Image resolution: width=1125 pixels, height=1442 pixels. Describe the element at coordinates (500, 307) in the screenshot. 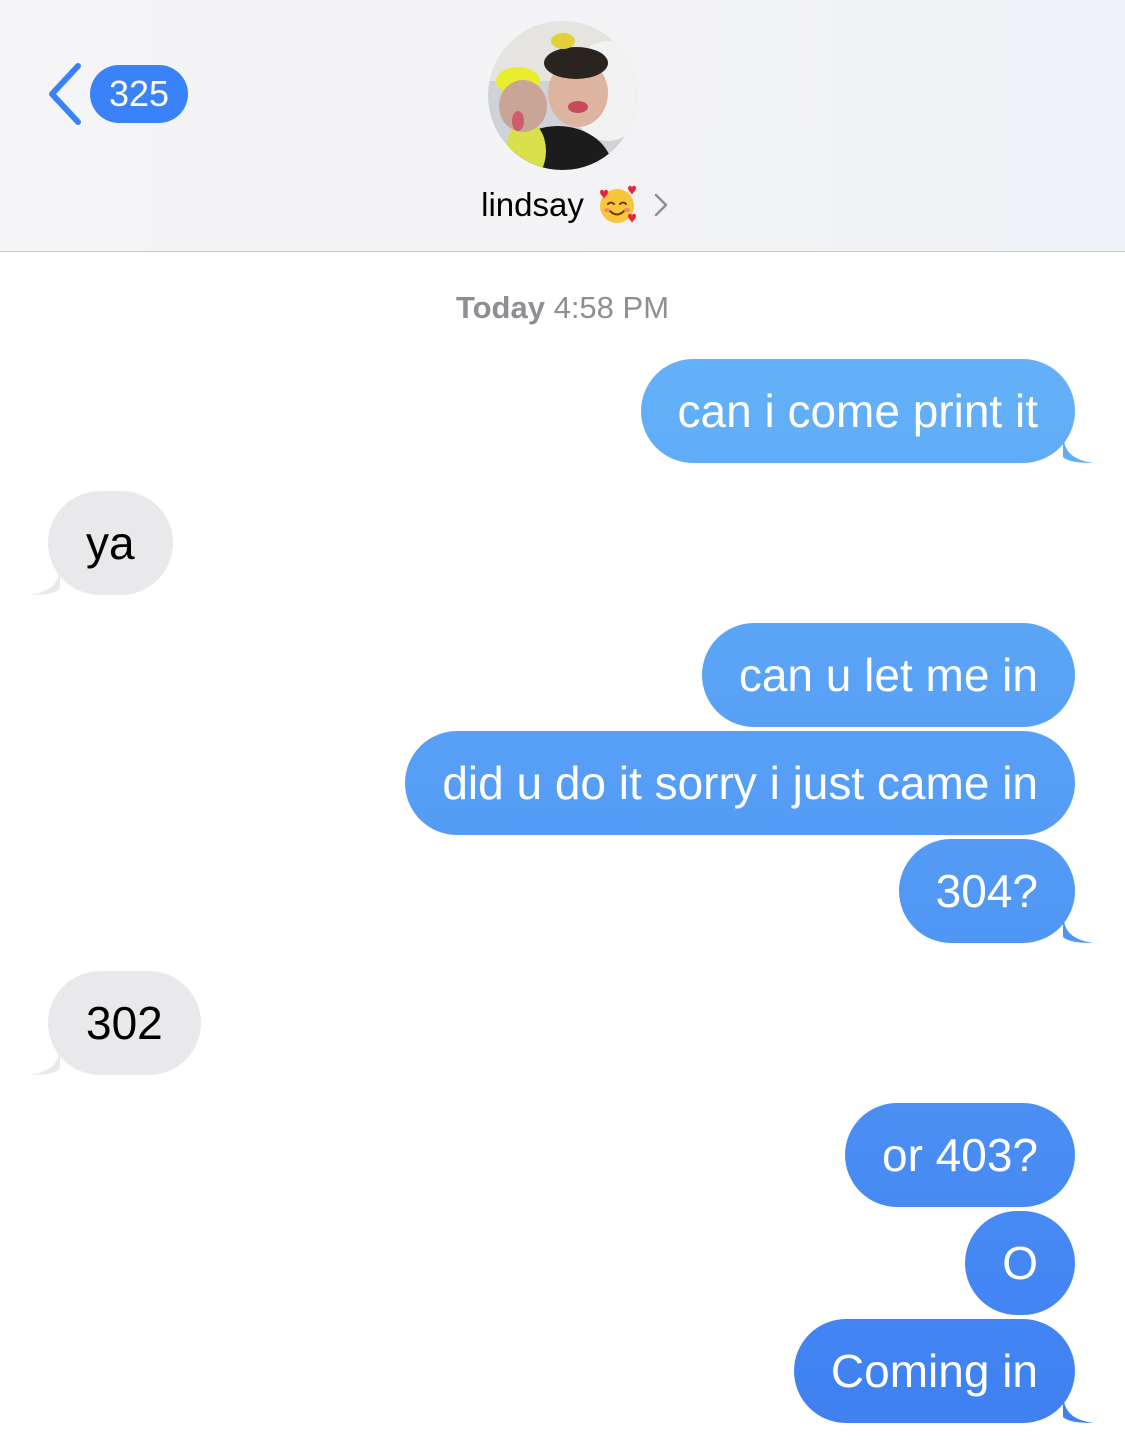

I see `timestamp-day: Today` at that location.